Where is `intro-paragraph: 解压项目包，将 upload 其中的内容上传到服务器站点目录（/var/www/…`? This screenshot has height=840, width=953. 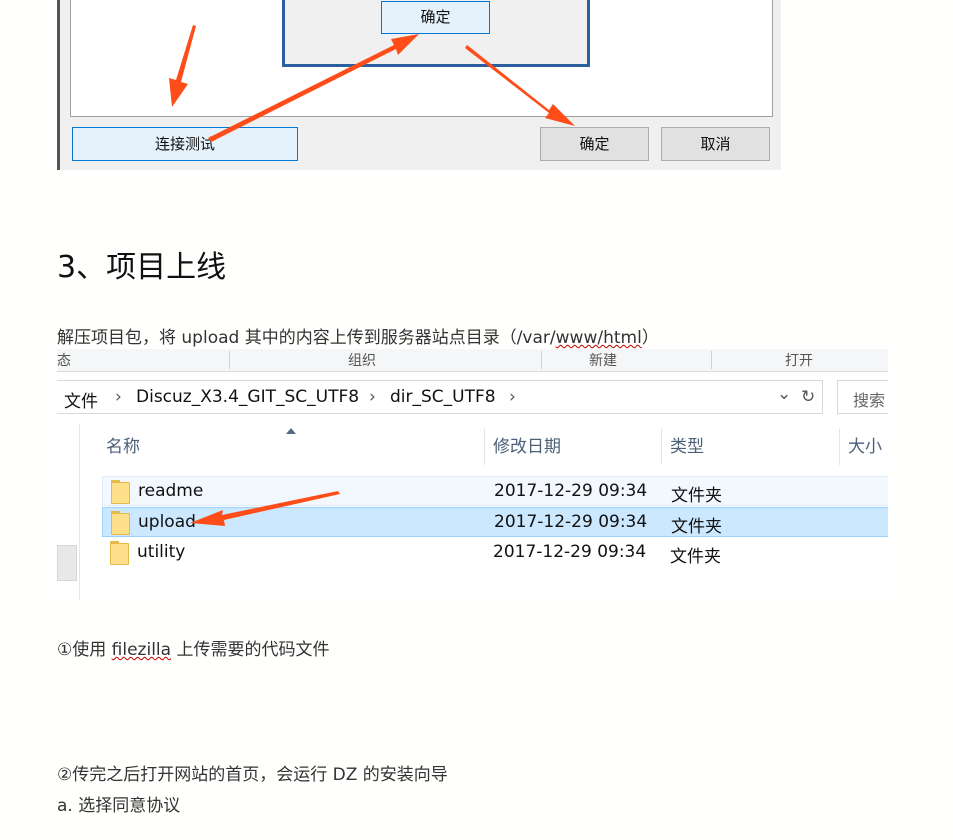 intro-paragraph: 解压项目包，将 upload 其中的内容上传到服务器站点目录（/var/www/… is located at coordinates (358, 335).